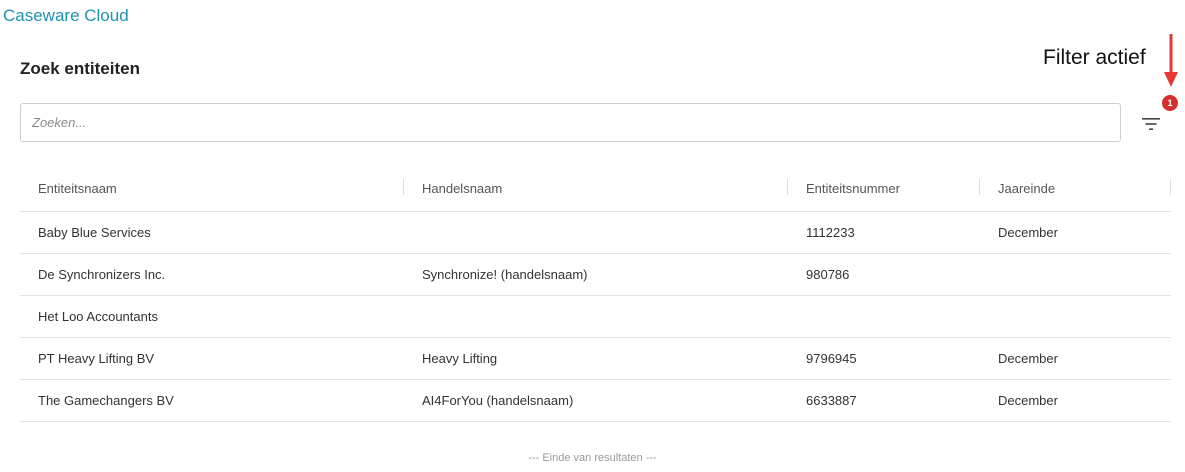  What do you see at coordinates (1170, 103) in the screenshot?
I see `filter-count-badge: 1` at bounding box center [1170, 103].